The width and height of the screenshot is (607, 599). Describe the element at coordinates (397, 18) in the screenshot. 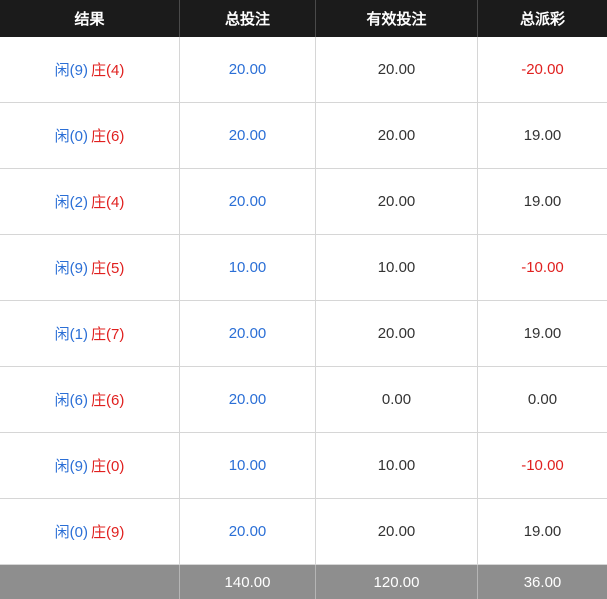

I see `header-valid-bet: 有效投注` at that location.